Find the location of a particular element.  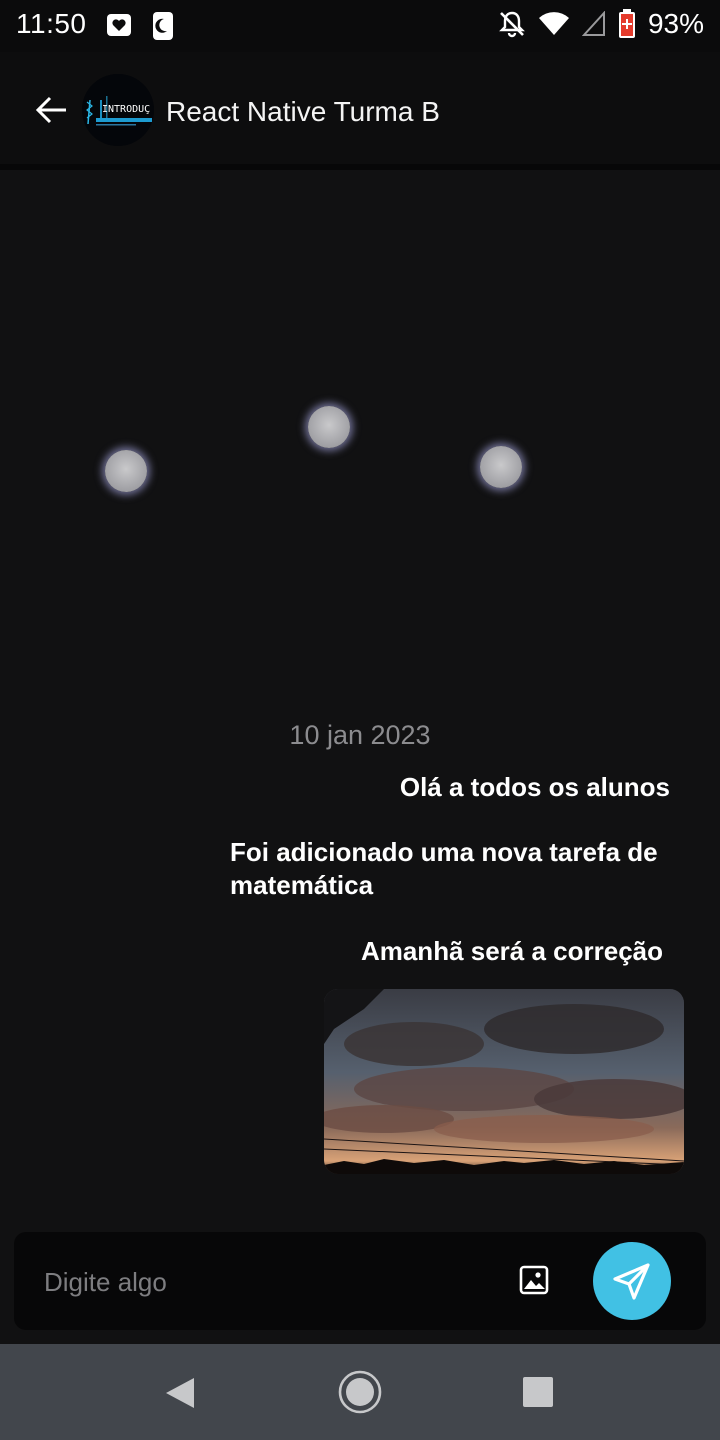

photo-sunset-image is located at coordinates (504, 1081).